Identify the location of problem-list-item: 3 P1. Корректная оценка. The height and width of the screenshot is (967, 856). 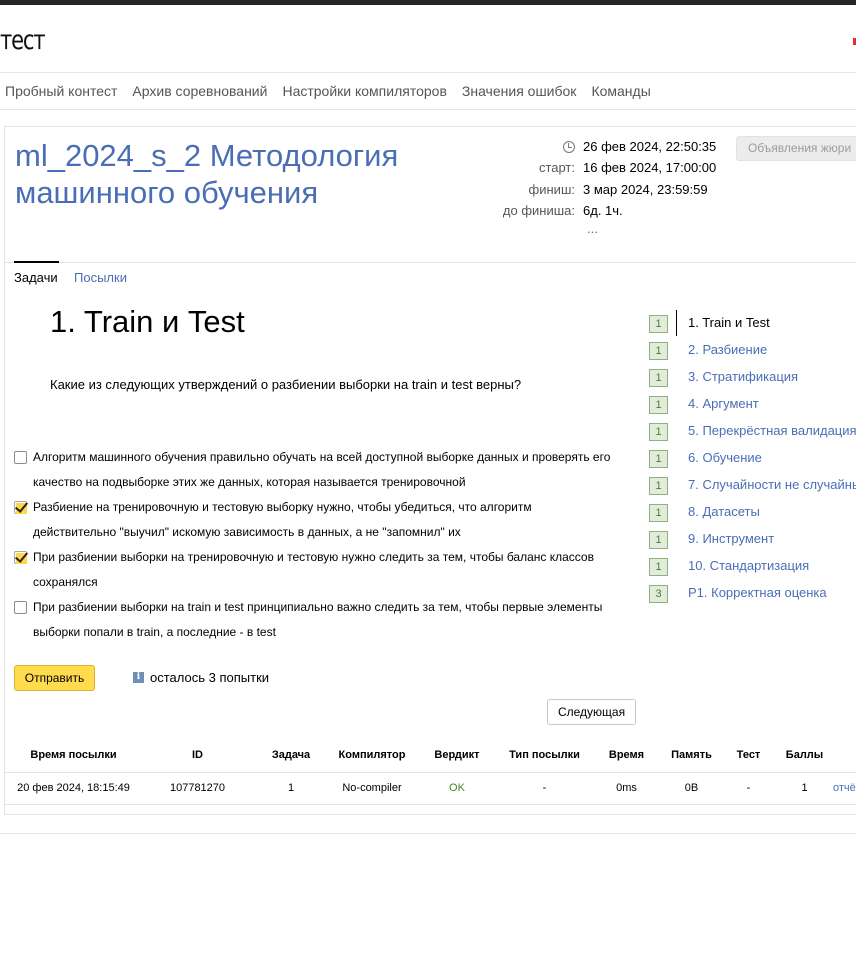
(752, 593).